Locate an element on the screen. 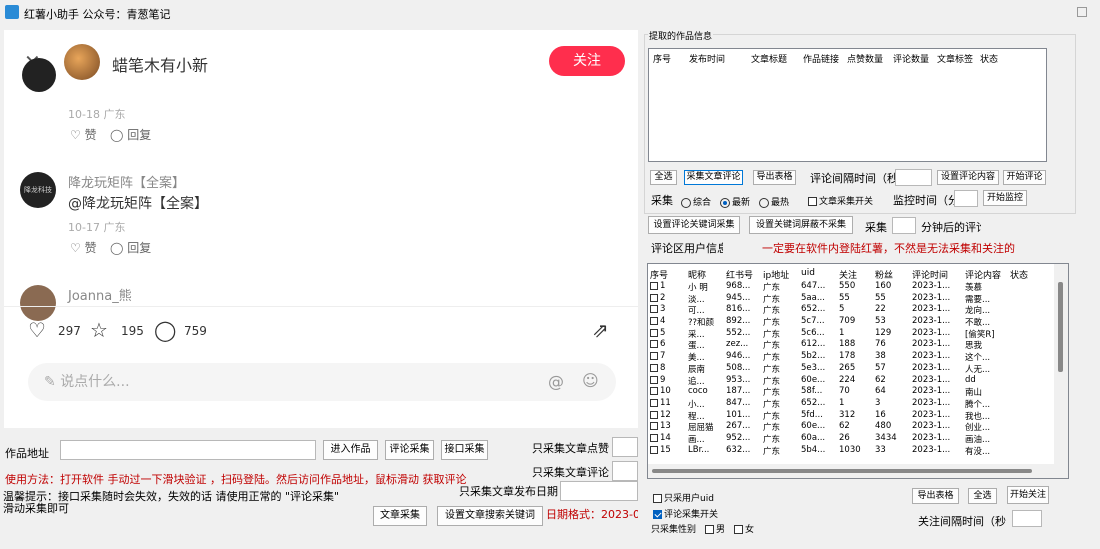  author-avatar is located at coordinates (82, 62).